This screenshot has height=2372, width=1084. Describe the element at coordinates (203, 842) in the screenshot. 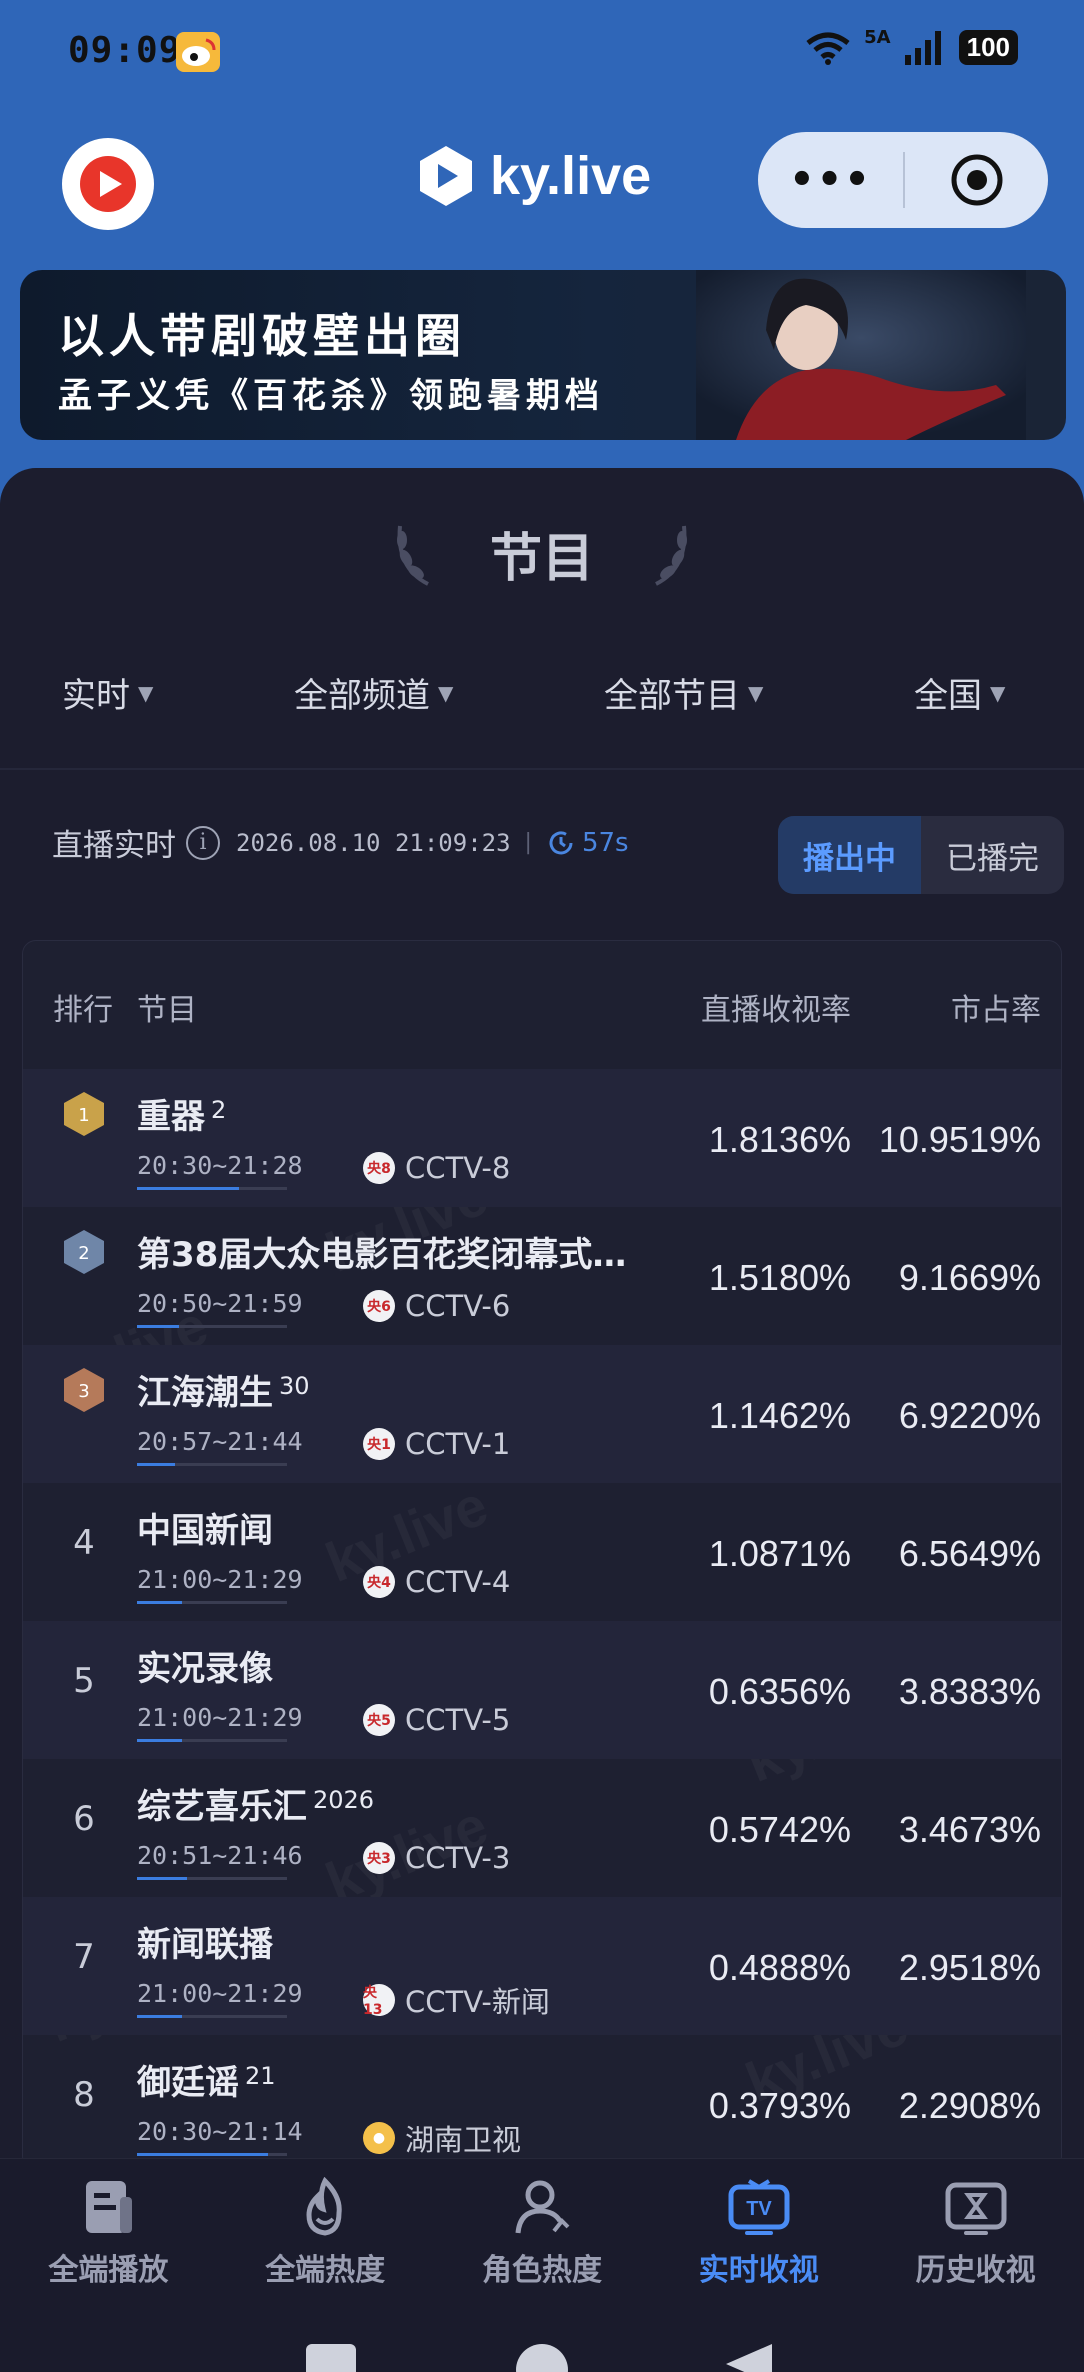

I see `info-icon: i` at that location.